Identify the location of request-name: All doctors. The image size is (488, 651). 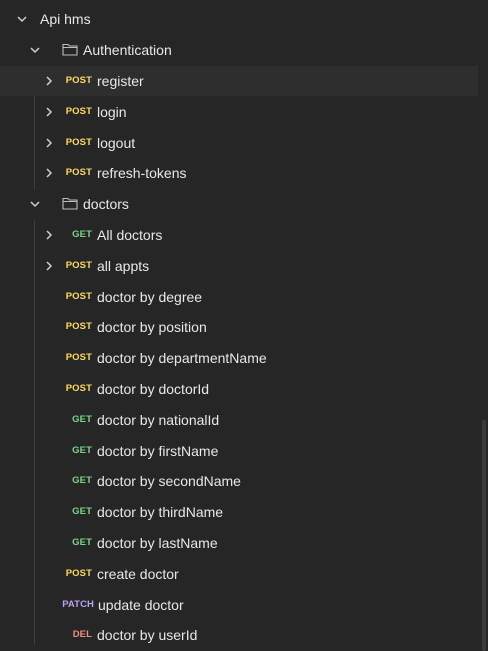
(130, 235).